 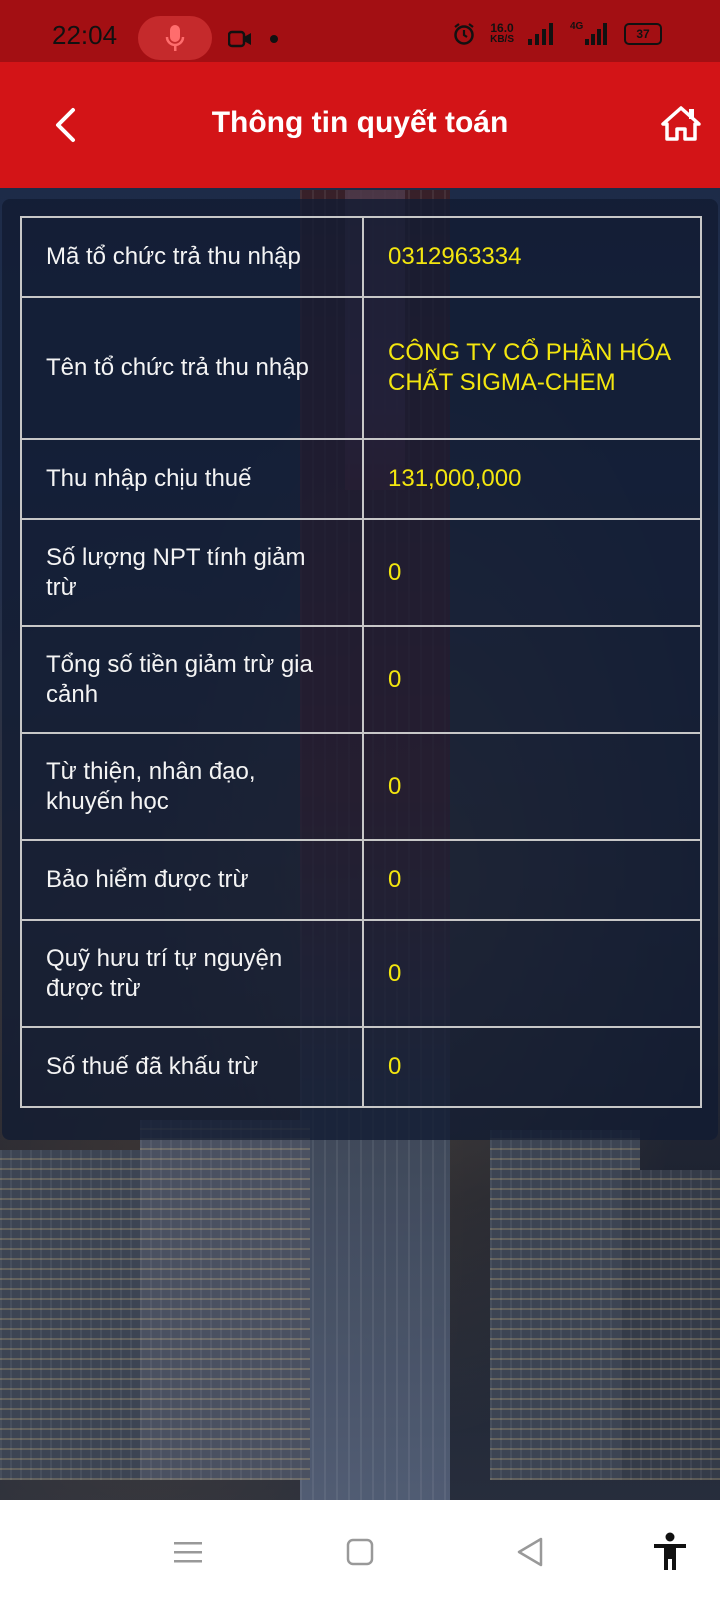 I want to click on recent-apps-button, so click(x=188, y=1552).